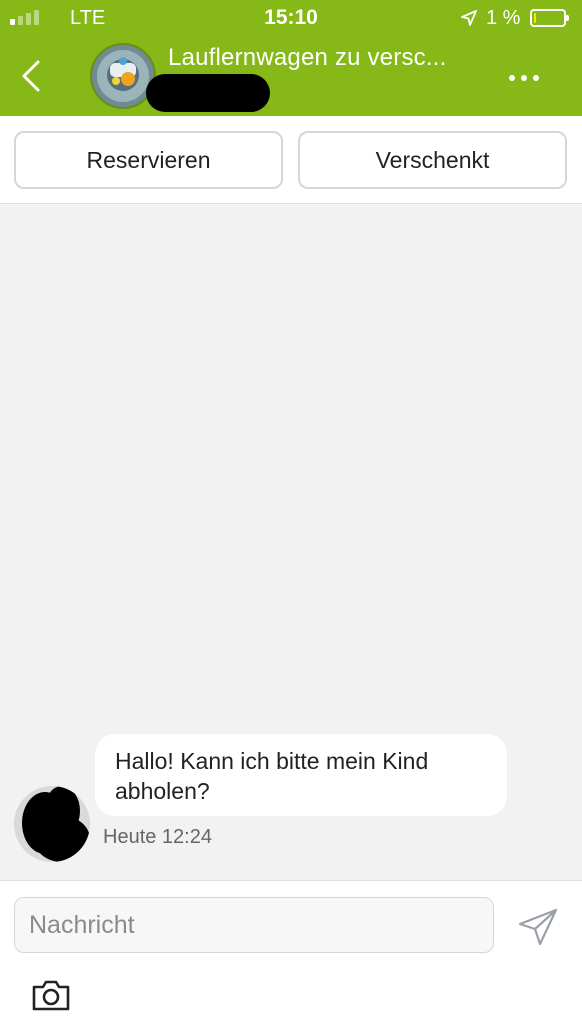 The image size is (582, 1033). Describe the element at coordinates (549, 18) in the screenshot. I see `battery-icon` at that location.